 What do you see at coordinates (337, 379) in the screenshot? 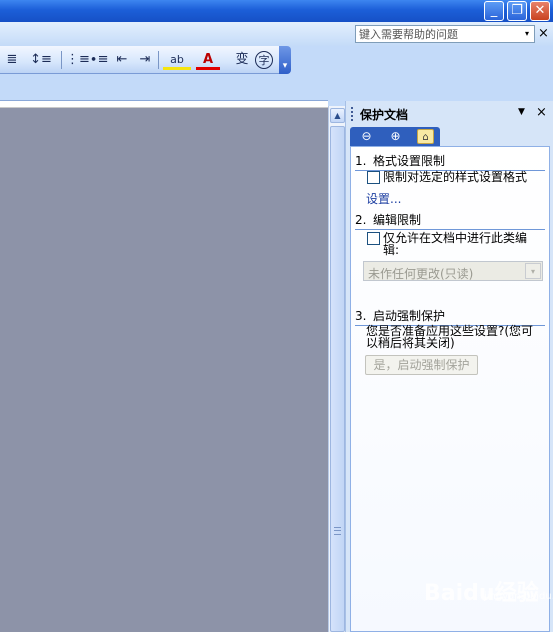
I see `scroll-thumb` at bounding box center [337, 379].